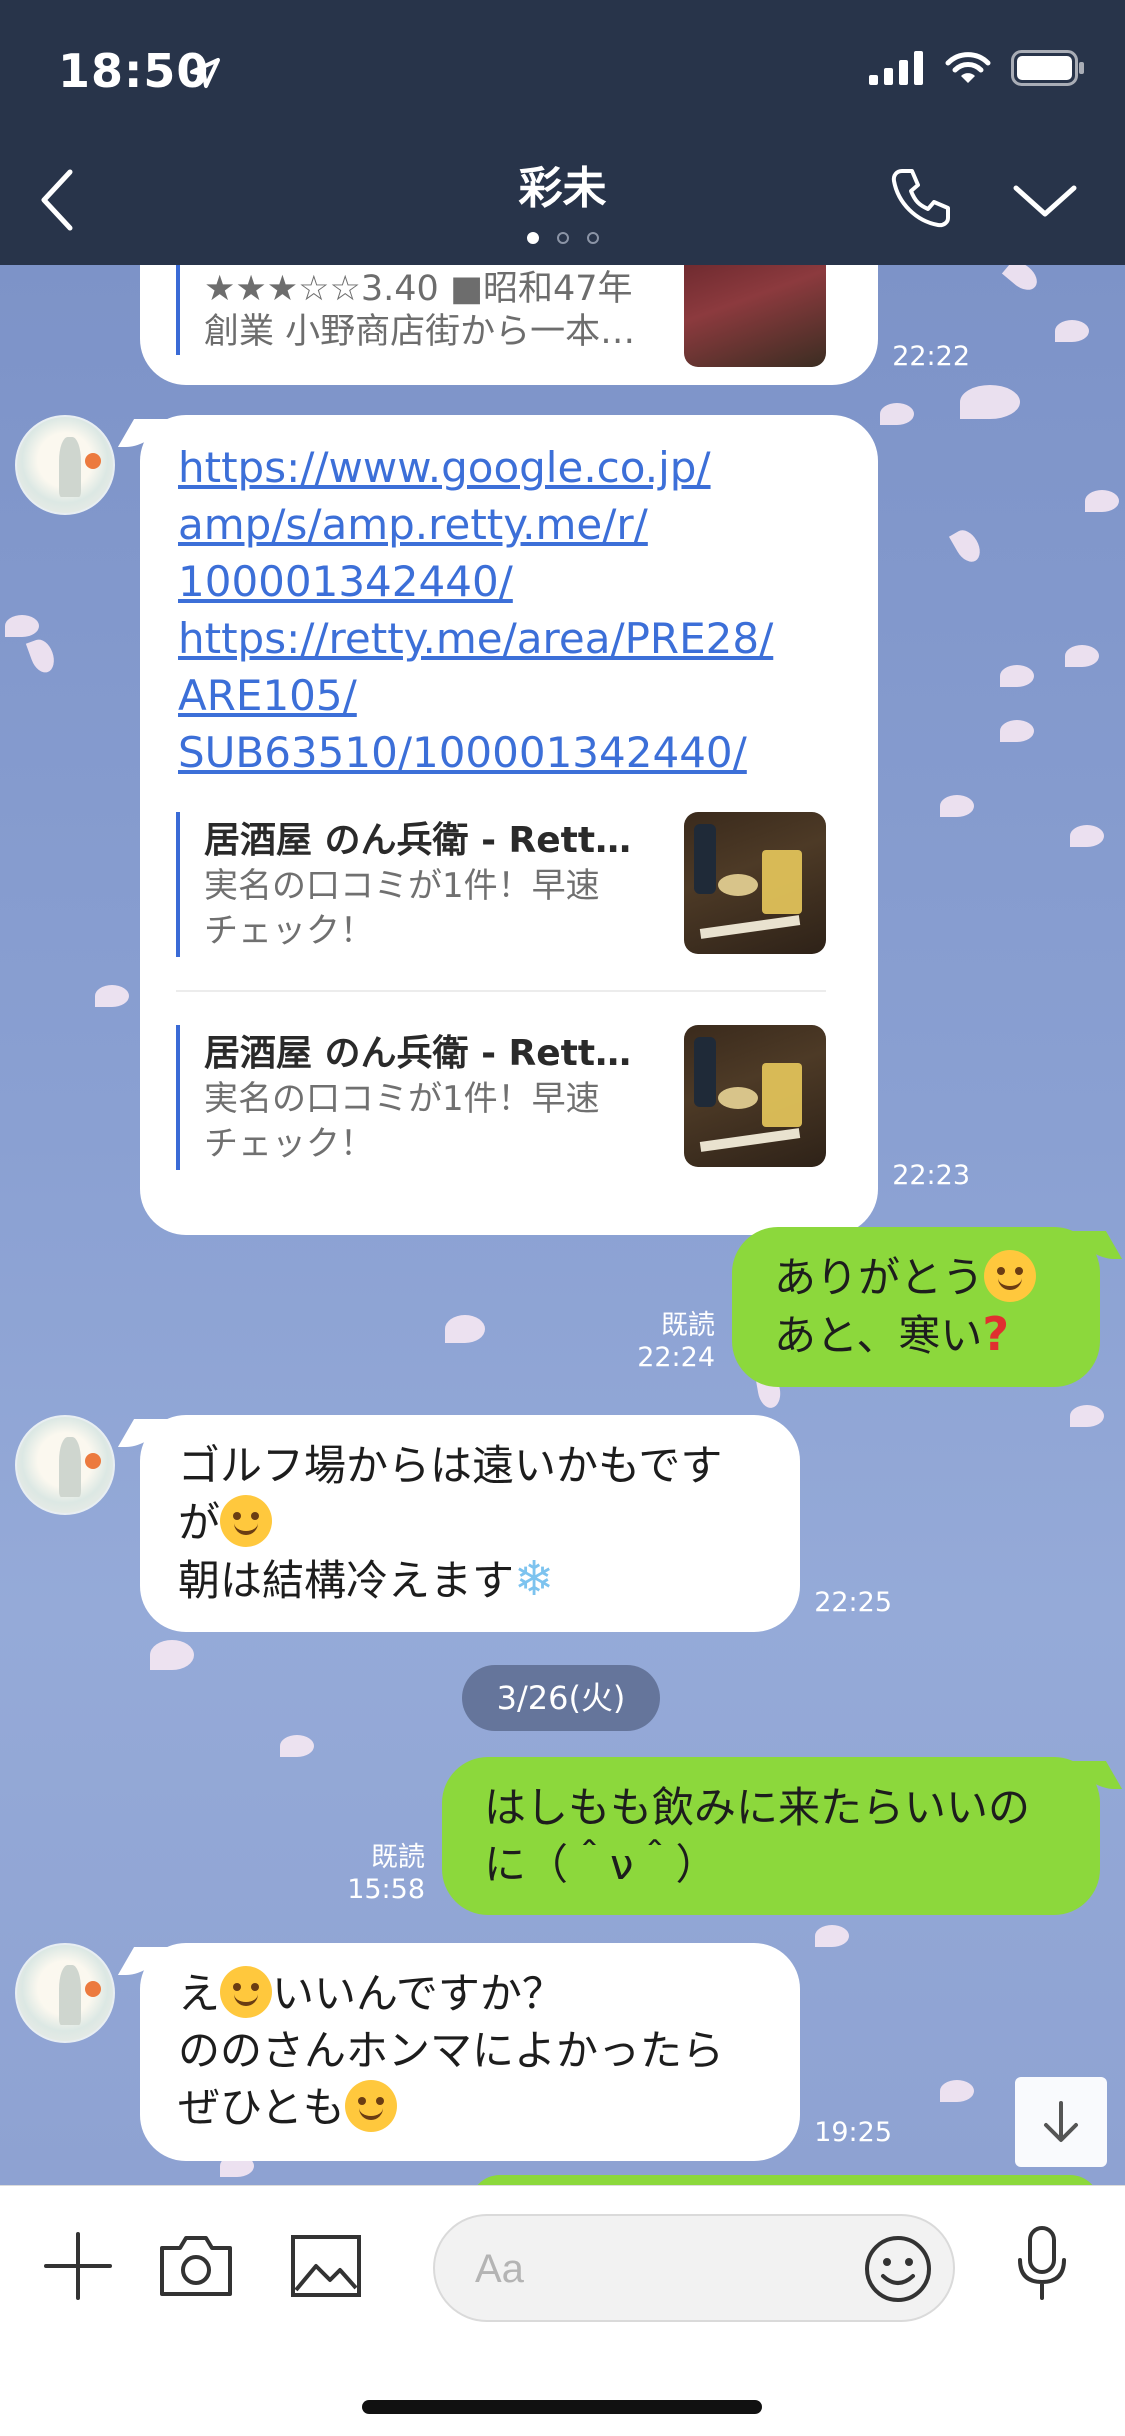 The width and height of the screenshot is (1125, 2436). What do you see at coordinates (878, 1335) in the screenshot?
I see `message-line: あと、寒い` at bounding box center [878, 1335].